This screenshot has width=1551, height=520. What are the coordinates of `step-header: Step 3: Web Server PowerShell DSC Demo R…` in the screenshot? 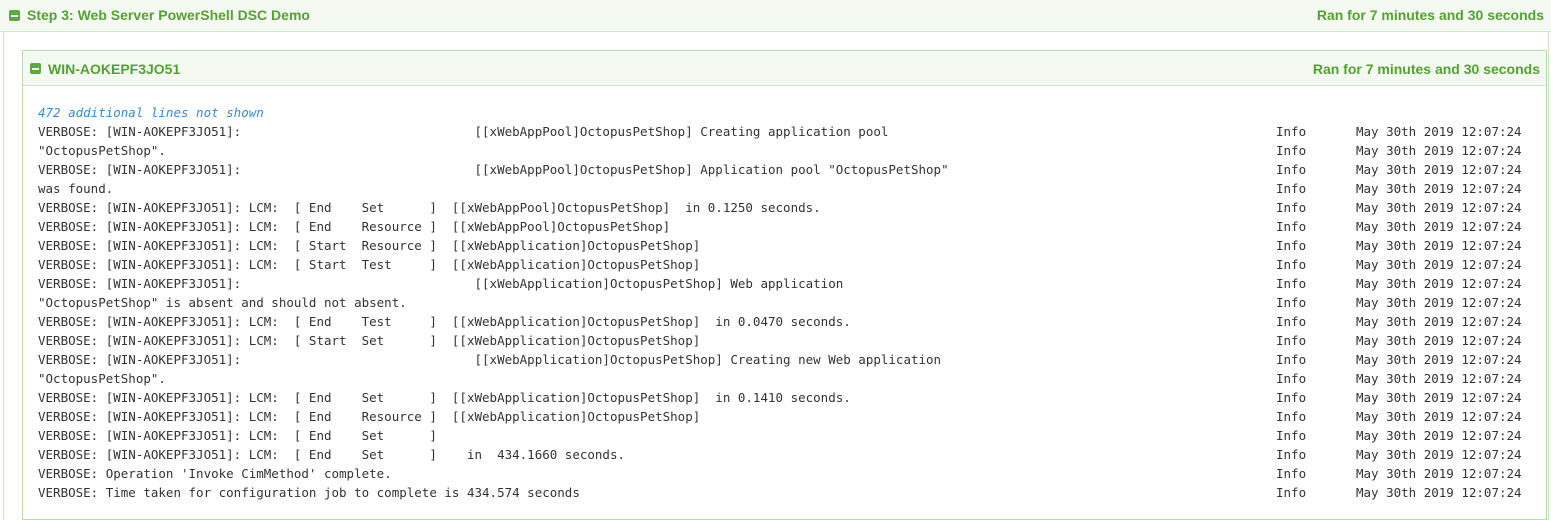 It's located at (775, 16).